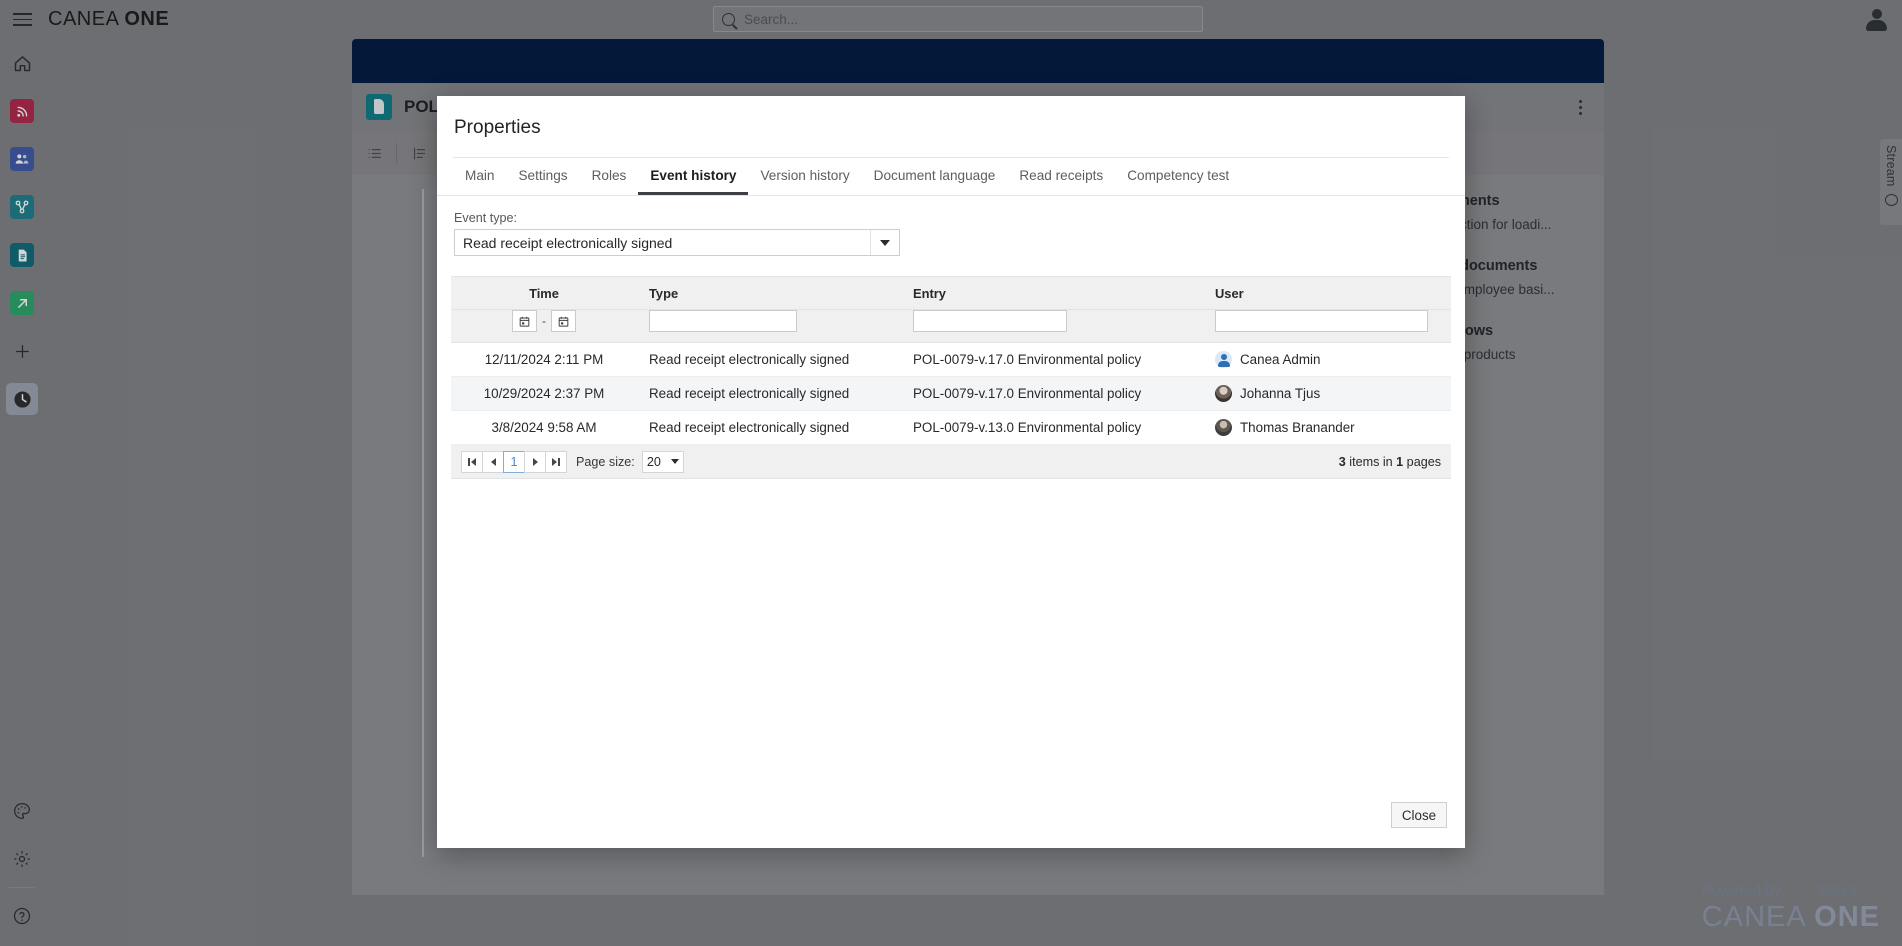  Describe the element at coordinates (1280, 359) in the screenshot. I see `cell-user-name: Canea Admin` at that location.